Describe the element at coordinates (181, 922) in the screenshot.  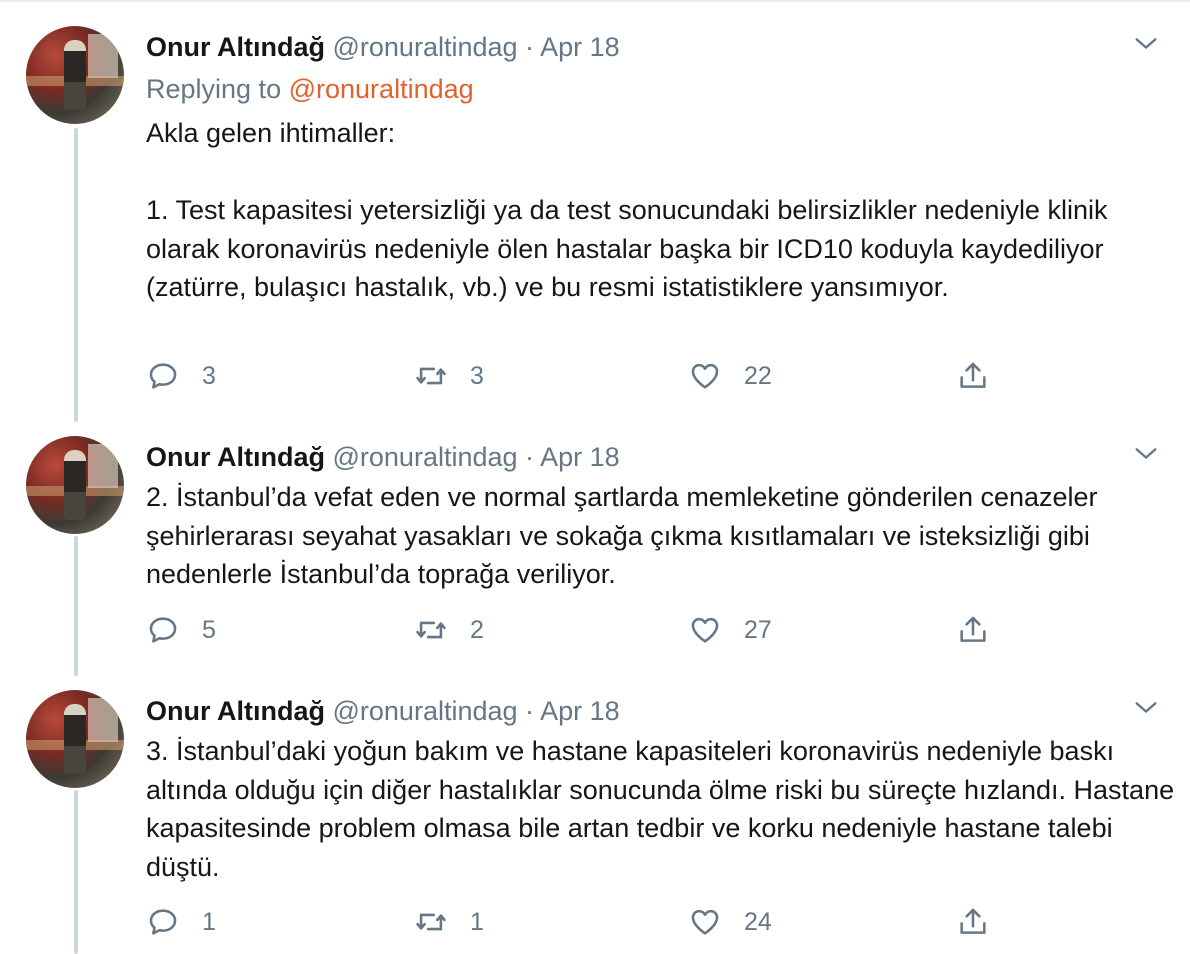
I see `reply-button: 1` at that location.